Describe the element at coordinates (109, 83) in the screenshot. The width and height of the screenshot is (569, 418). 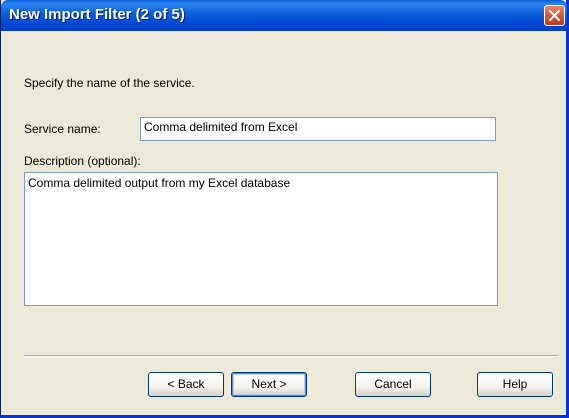
I see `instruction-text: Specify the name of the service.` at that location.